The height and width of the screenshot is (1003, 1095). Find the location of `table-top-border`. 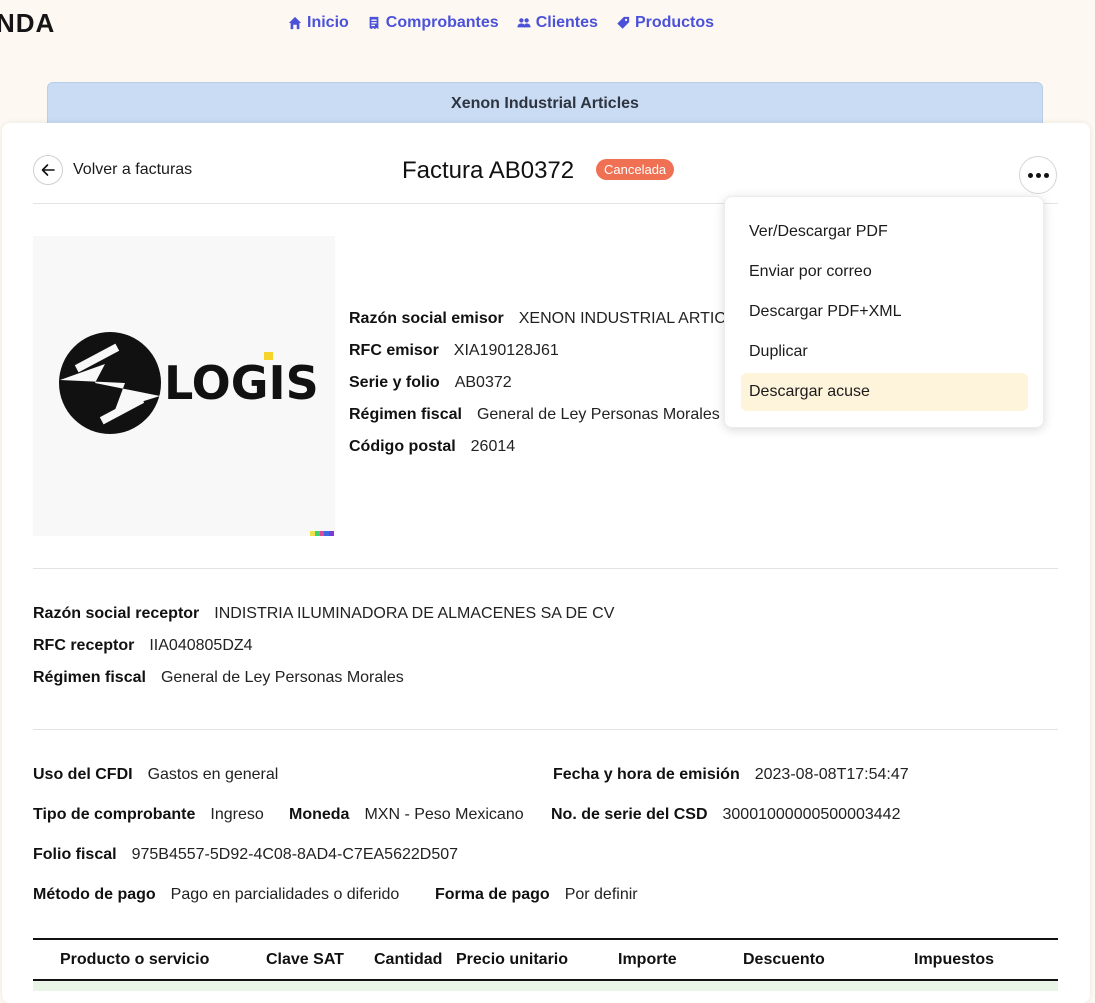

table-top-border is located at coordinates (545, 939).